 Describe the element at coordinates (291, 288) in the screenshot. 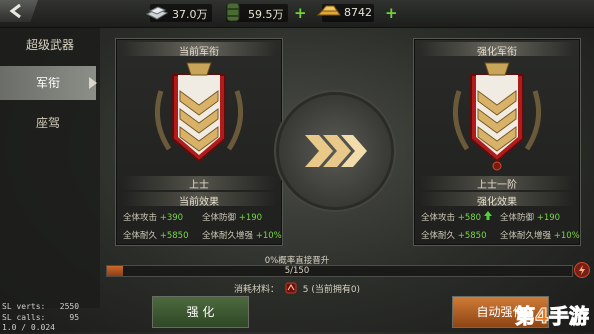

I see `material-item-icon` at that location.